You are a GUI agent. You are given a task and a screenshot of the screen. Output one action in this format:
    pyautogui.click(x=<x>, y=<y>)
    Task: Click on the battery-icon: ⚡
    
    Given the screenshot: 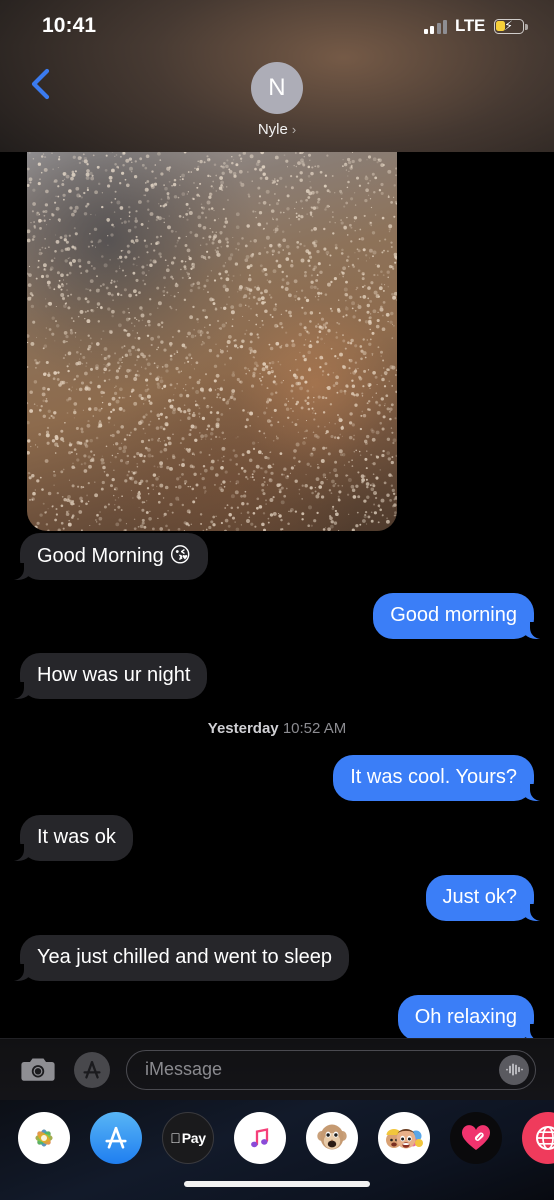 What is the action you would take?
    pyautogui.click(x=511, y=25)
    